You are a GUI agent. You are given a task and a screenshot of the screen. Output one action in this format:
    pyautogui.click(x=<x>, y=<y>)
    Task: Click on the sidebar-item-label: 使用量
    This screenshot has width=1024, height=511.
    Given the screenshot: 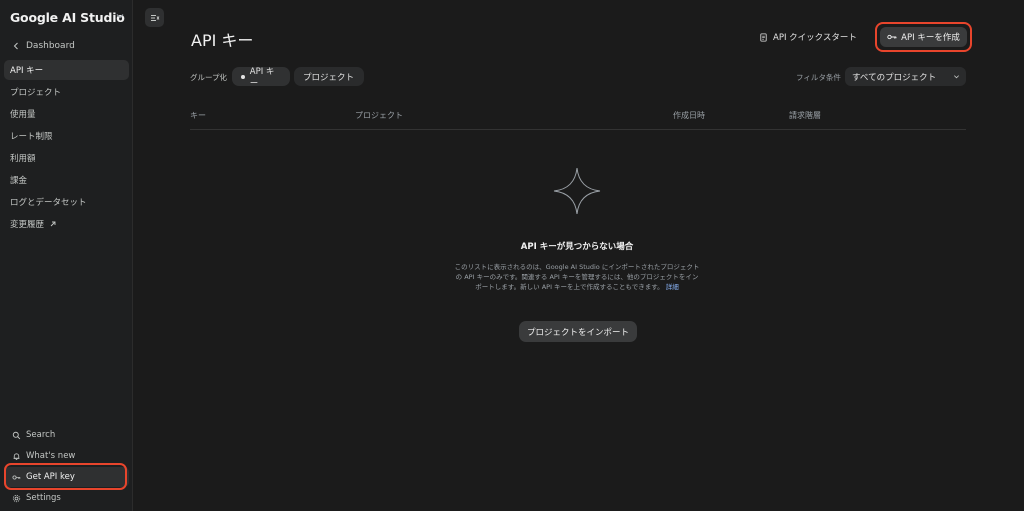 What is the action you would take?
    pyautogui.click(x=23, y=115)
    